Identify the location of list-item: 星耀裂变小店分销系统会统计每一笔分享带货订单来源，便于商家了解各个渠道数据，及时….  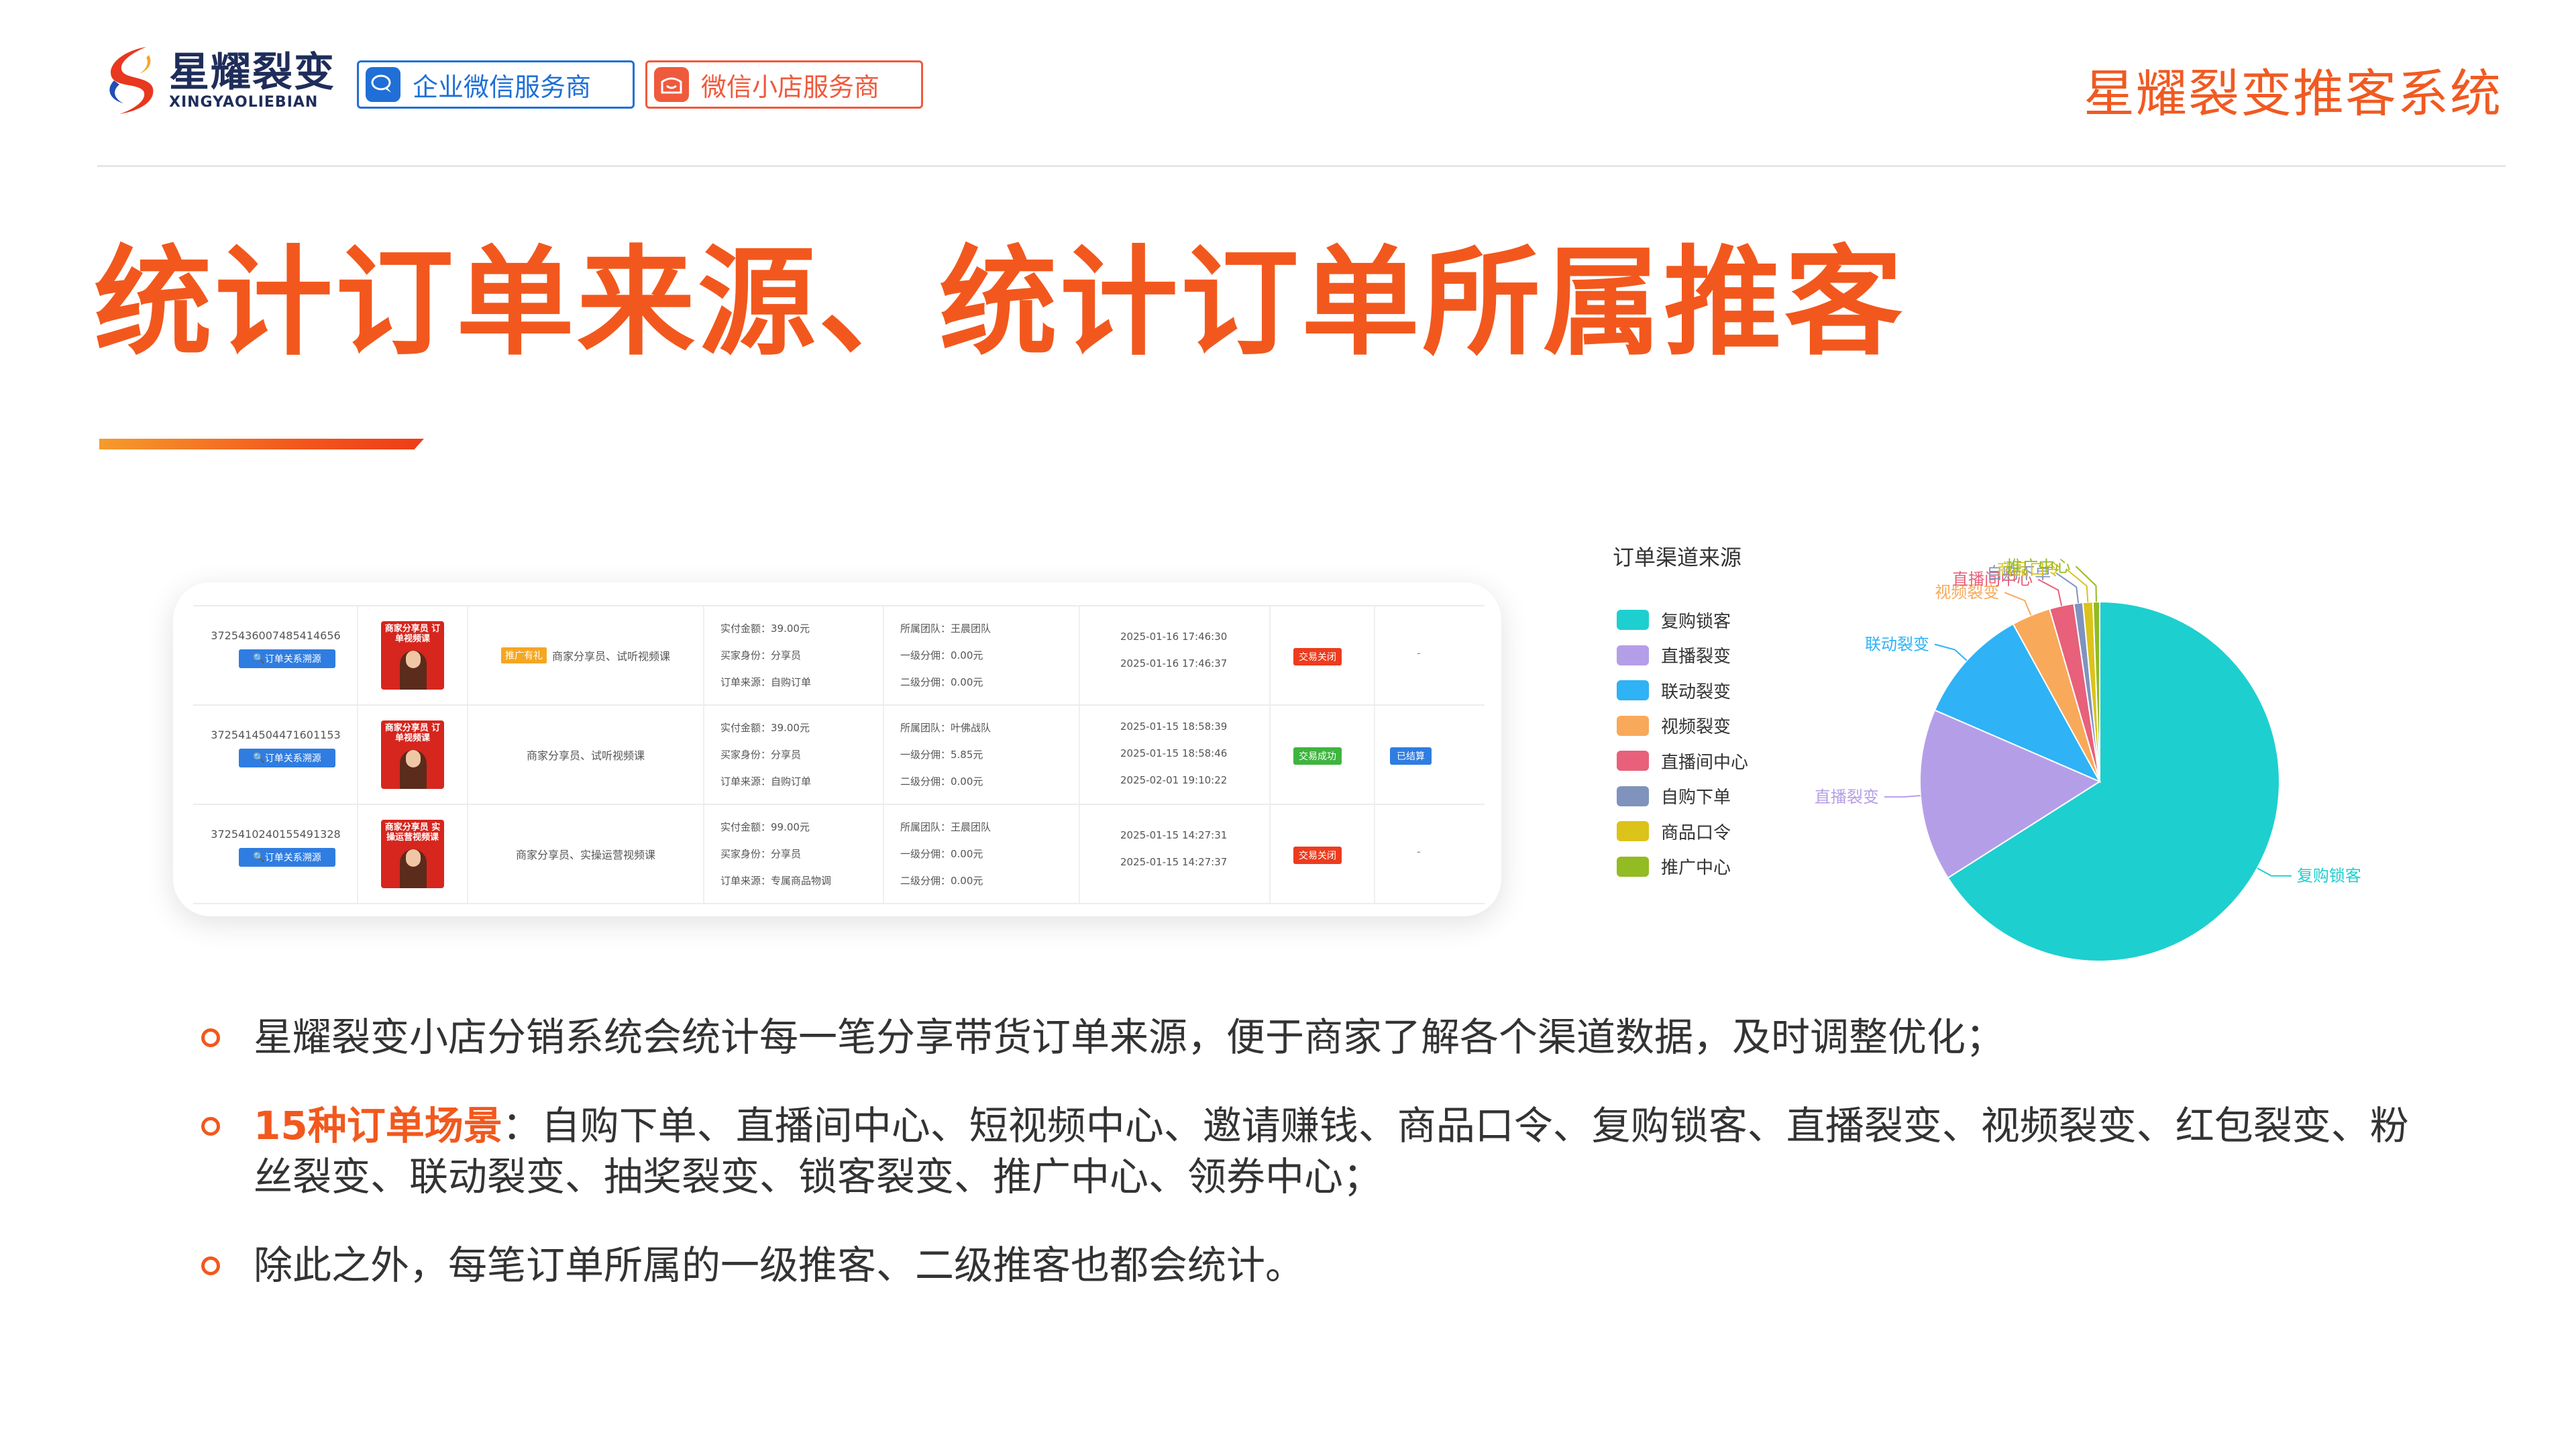
(1308, 1037).